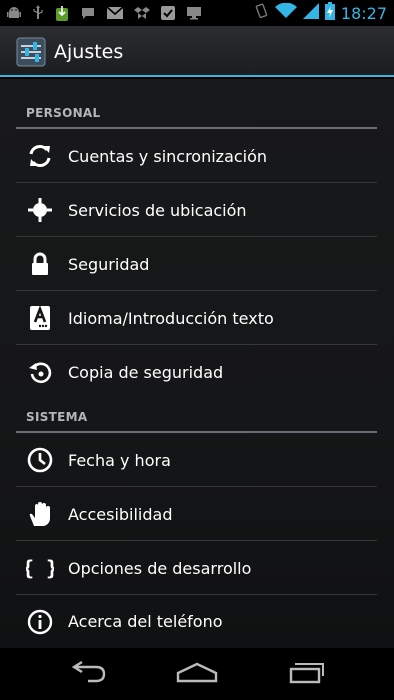  I want to click on back-button, so click(88, 674).